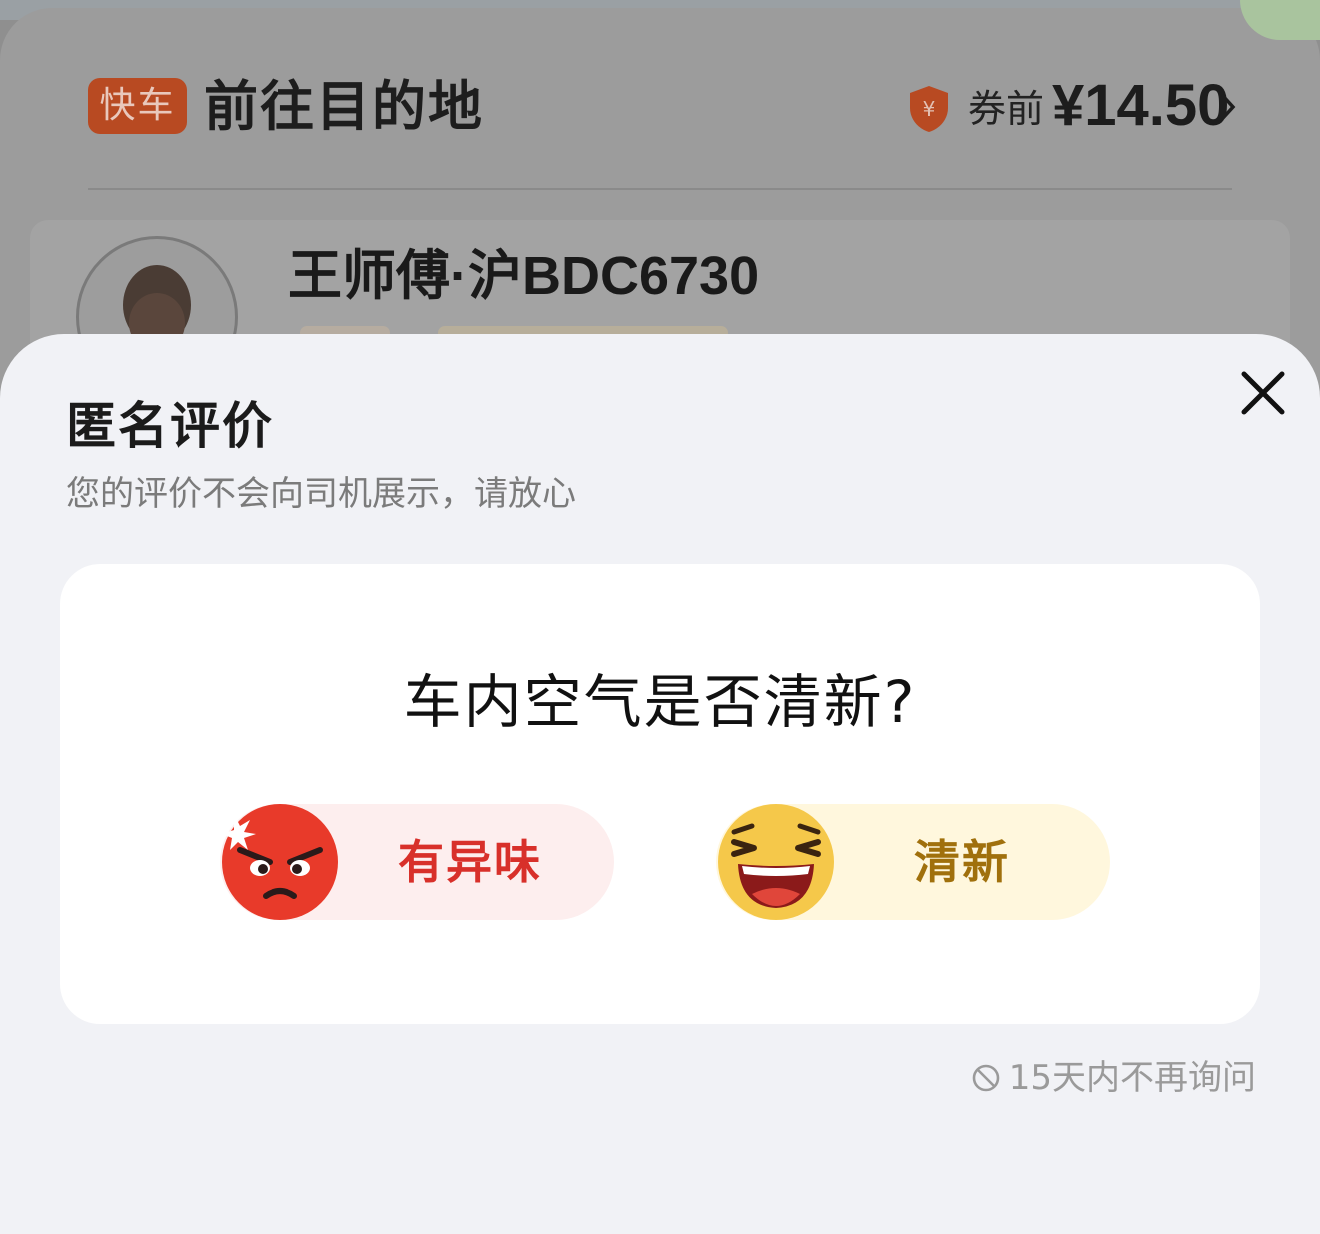 This screenshot has height=1234, width=1320. What do you see at coordinates (986, 1078) in the screenshot?
I see `ban-icon` at bounding box center [986, 1078].